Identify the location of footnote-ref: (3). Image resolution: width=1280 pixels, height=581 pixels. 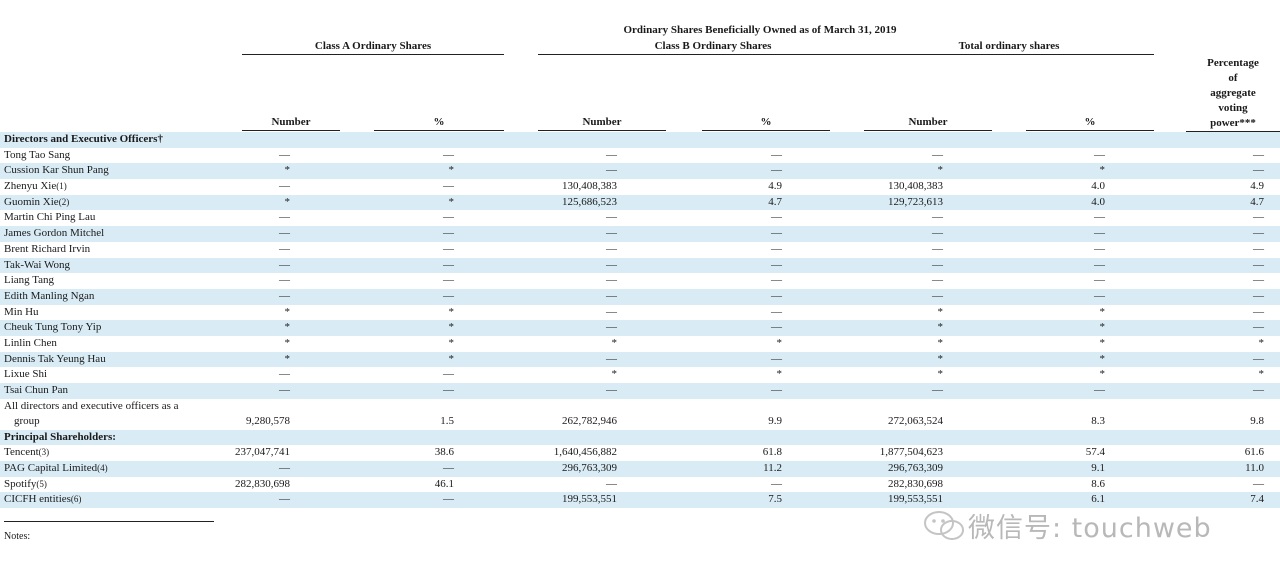
(44, 452).